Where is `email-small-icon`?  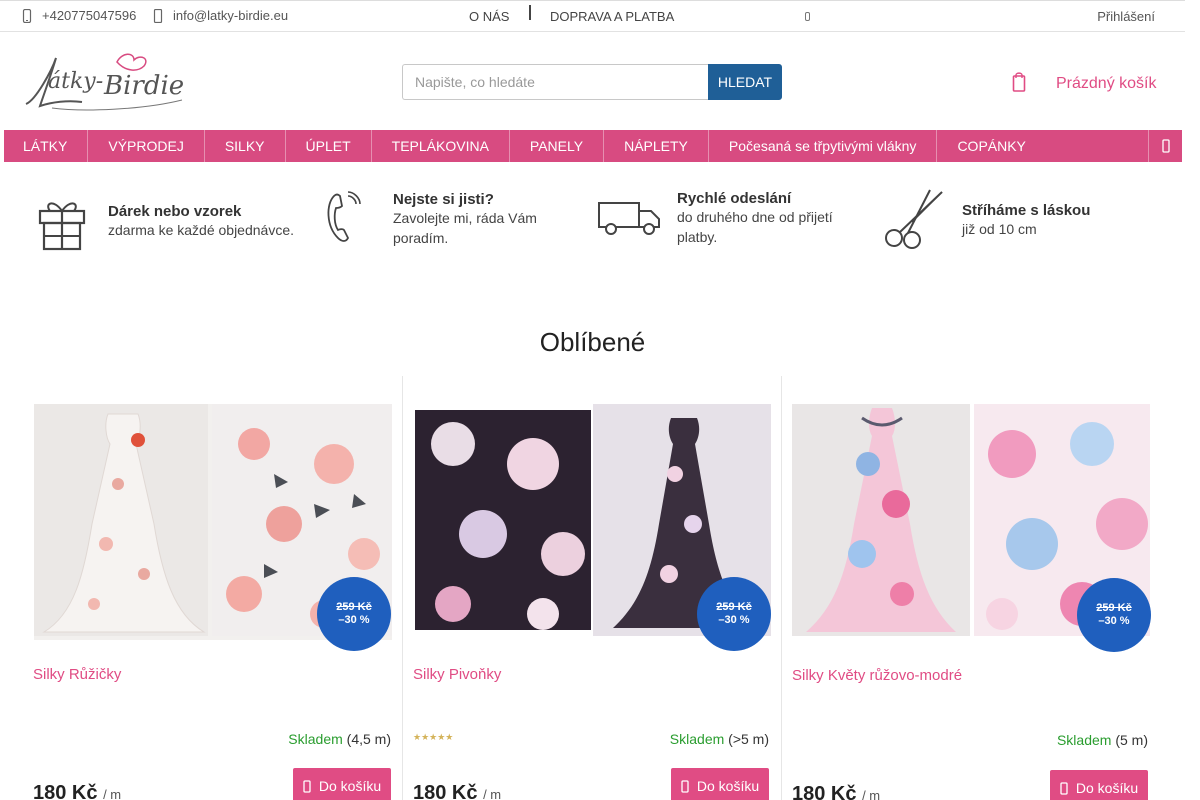 email-small-icon is located at coordinates (159, 15).